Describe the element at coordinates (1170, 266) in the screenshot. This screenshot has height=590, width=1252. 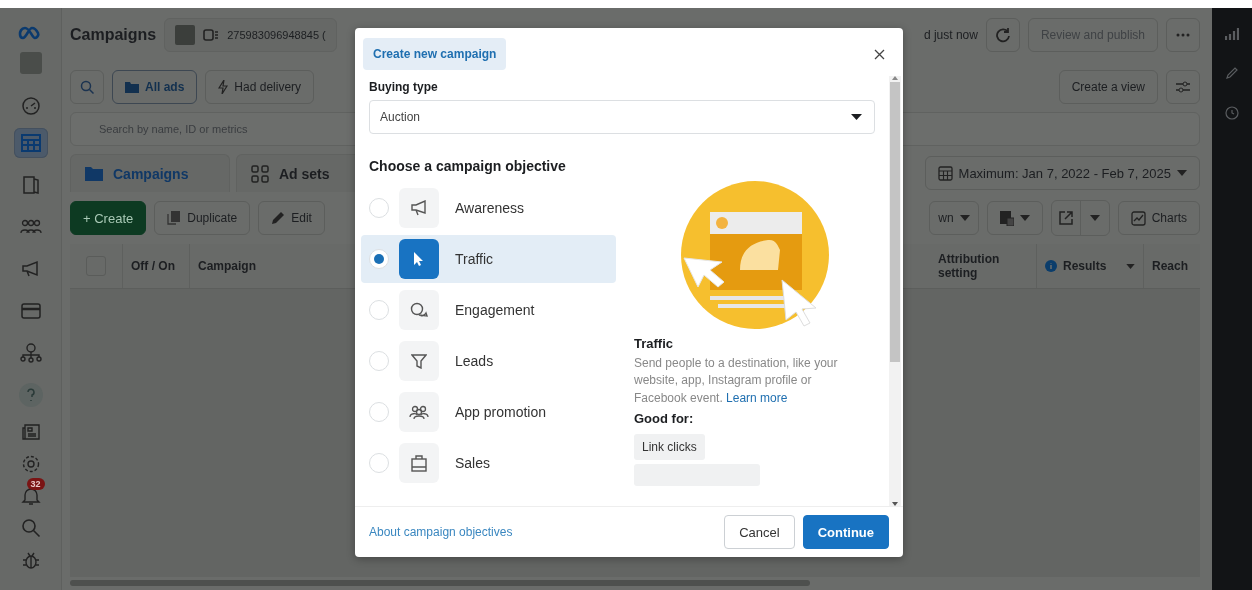
I see `column-header: Reach` at that location.